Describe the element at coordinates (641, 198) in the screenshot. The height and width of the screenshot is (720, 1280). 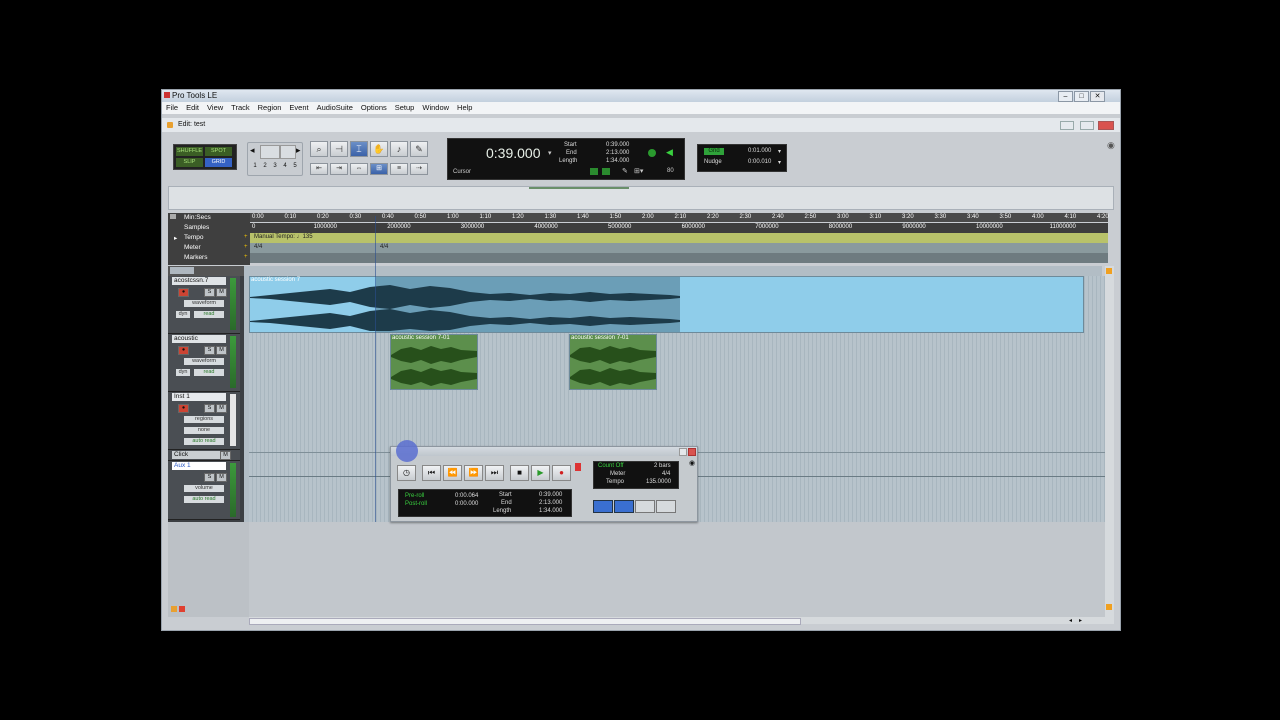
I see `universe-overview` at that location.